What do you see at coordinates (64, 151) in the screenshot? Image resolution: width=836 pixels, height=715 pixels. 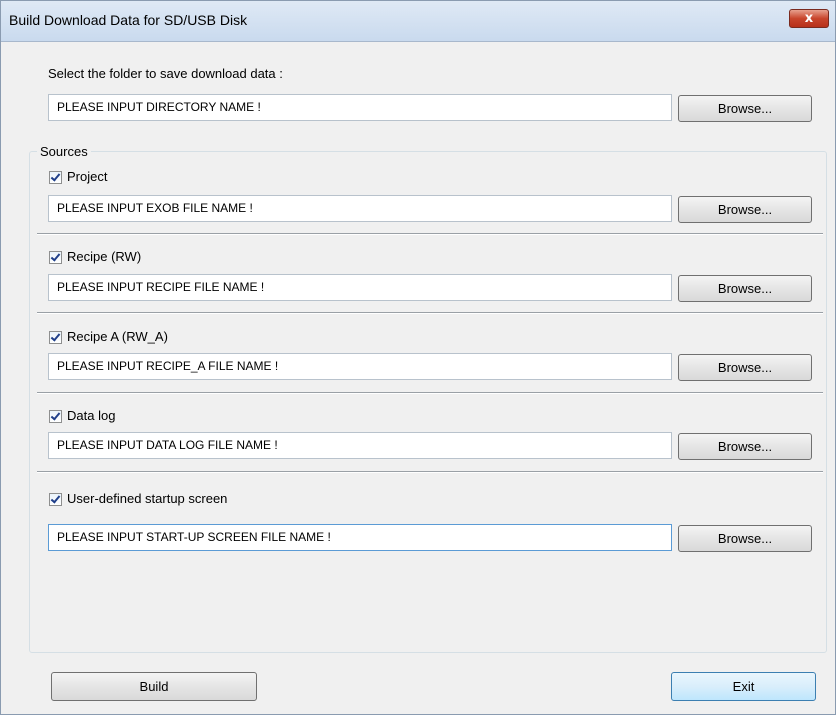 I see `sources-legend: Sources` at bounding box center [64, 151].